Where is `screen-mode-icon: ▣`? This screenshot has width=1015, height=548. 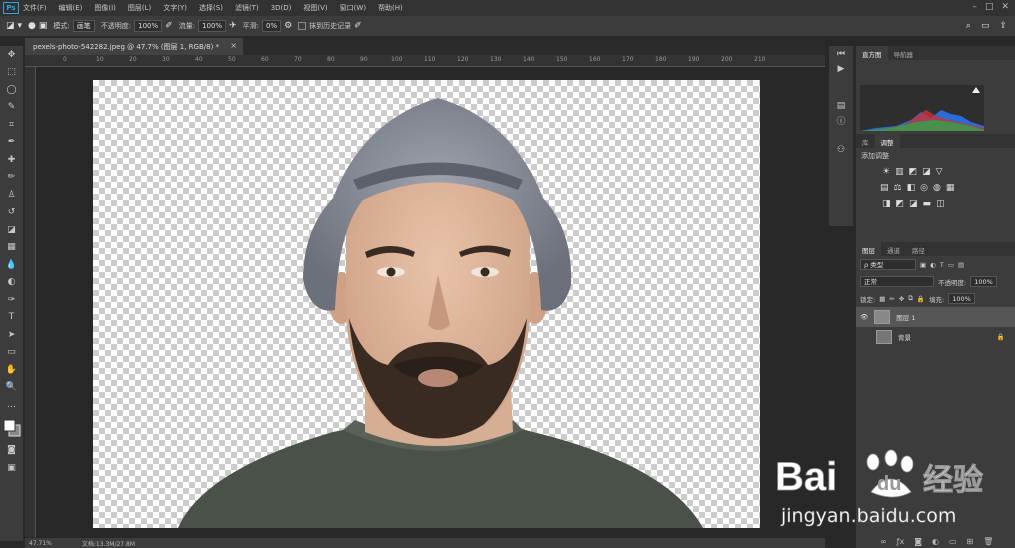 screen-mode-icon: ▣ is located at coordinates (11, 468).